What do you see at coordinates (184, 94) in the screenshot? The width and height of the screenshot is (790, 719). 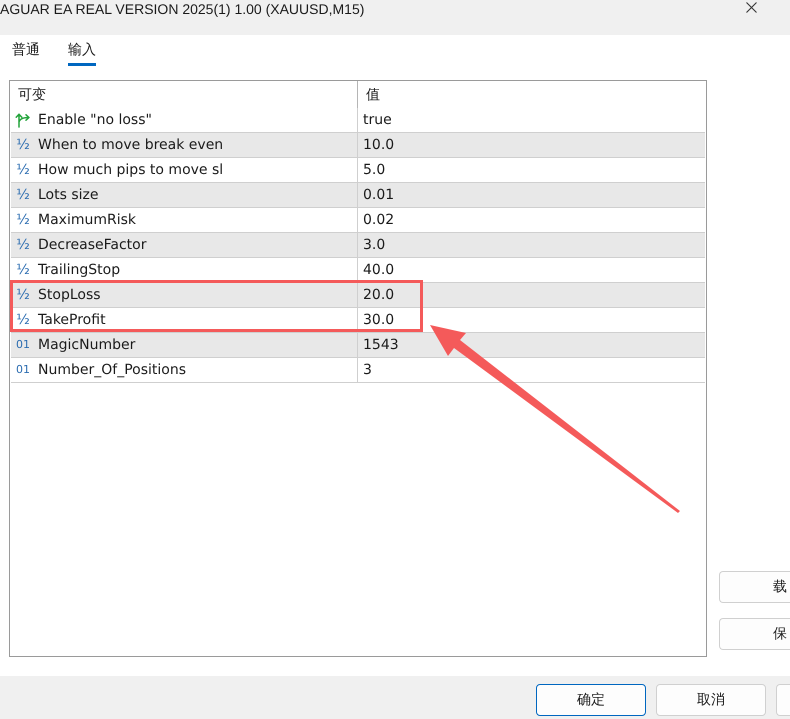 I see `column-header: 可变` at bounding box center [184, 94].